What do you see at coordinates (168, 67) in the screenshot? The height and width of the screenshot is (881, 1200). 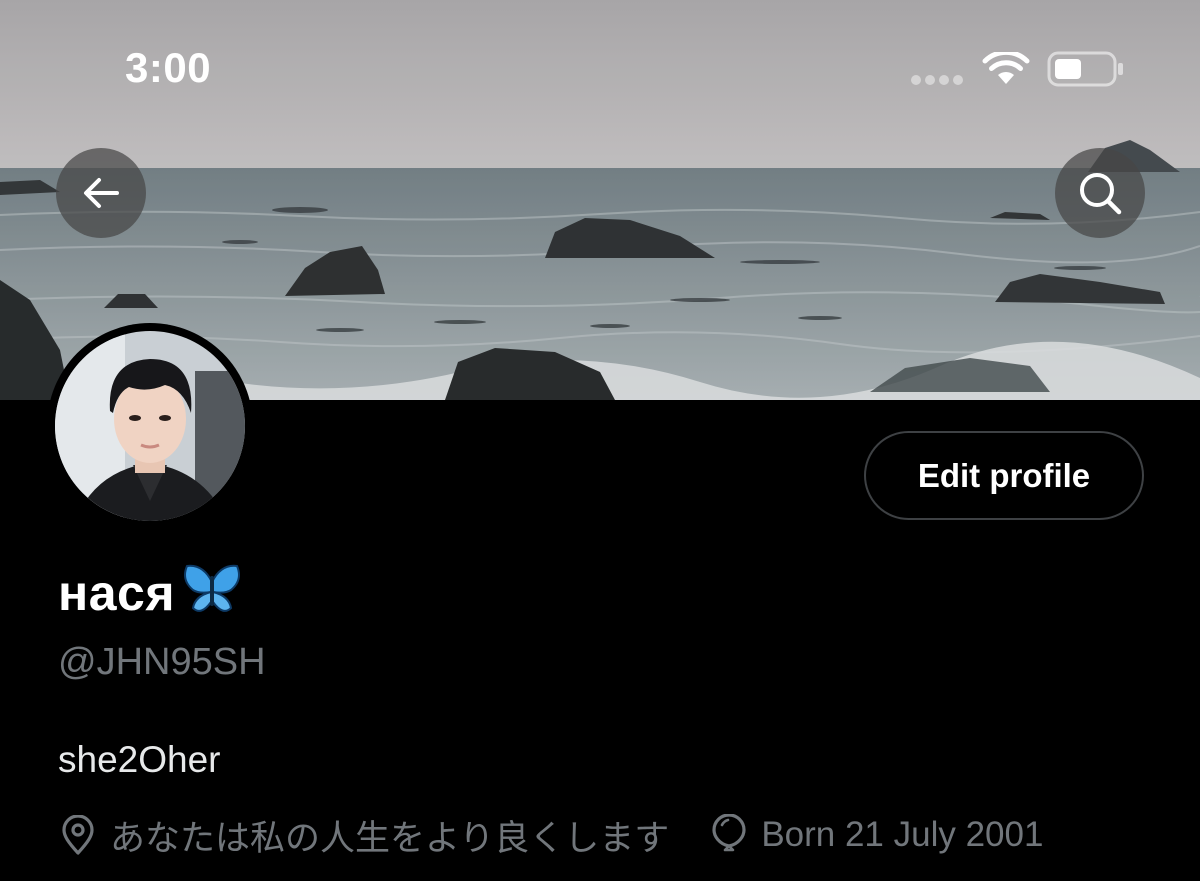 I see `status-bar-time: 3:00` at bounding box center [168, 67].